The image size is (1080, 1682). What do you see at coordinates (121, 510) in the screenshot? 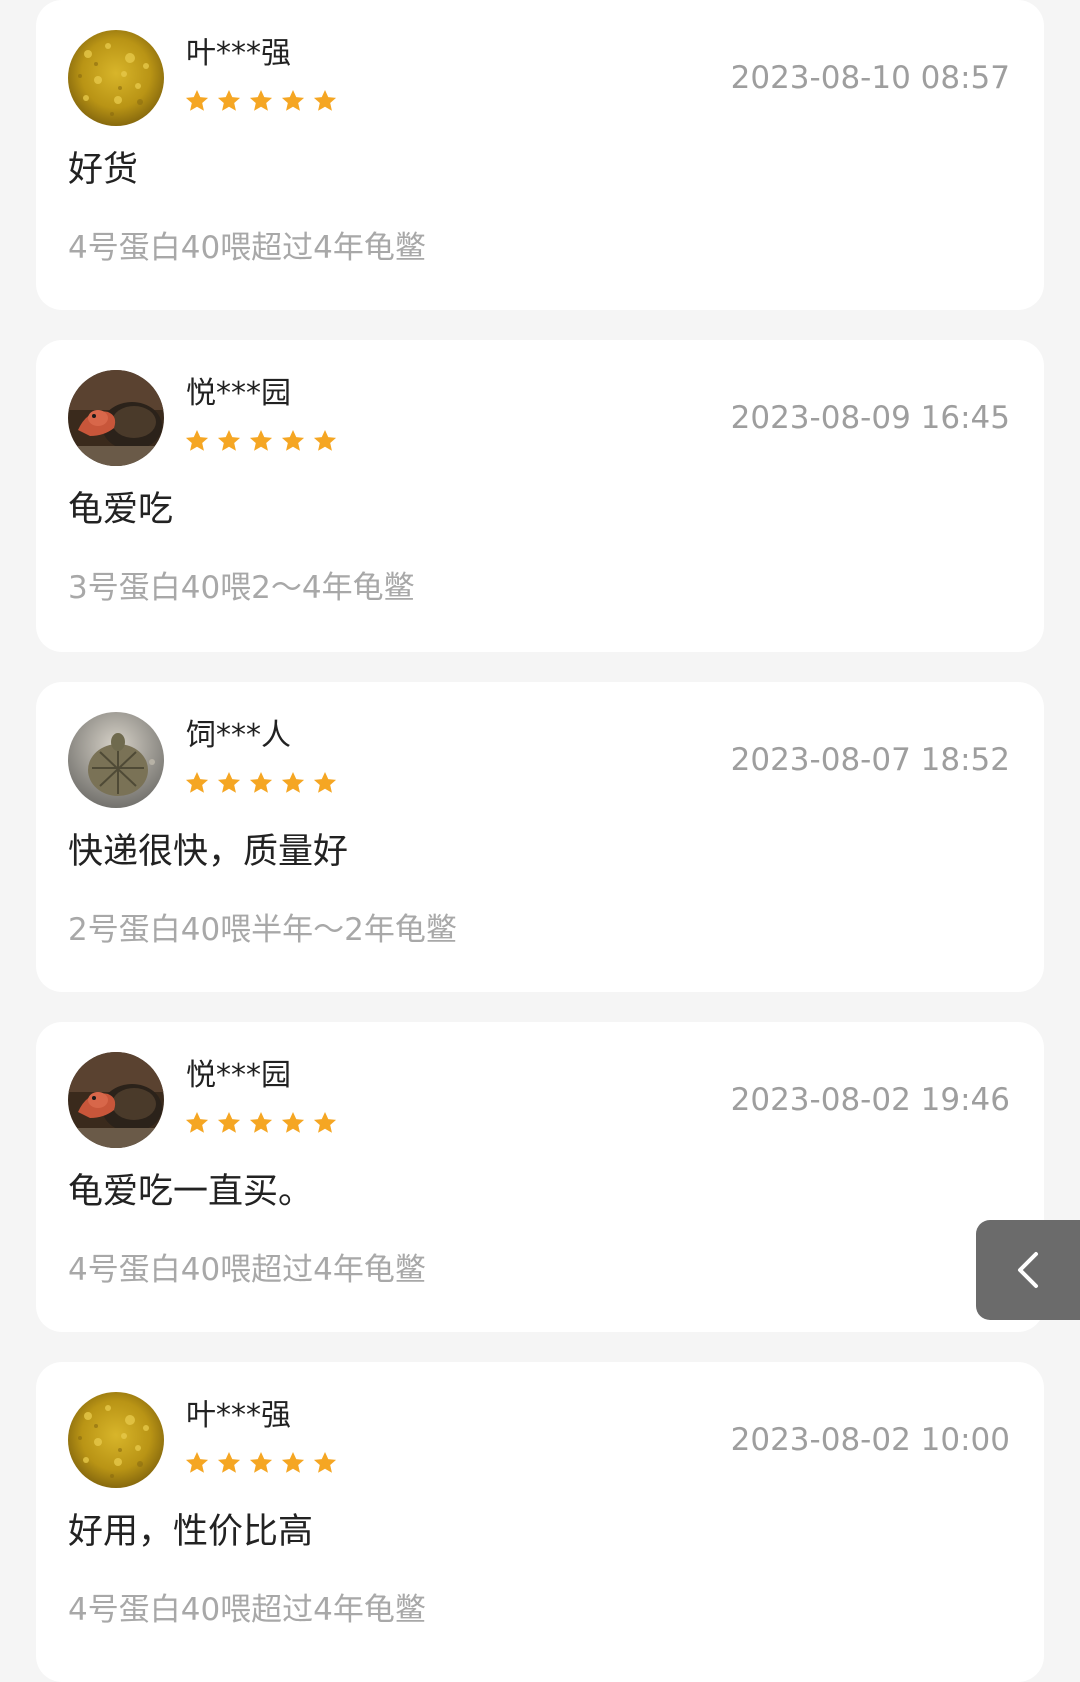
I see `review-comment: 龟爱吃` at bounding box center [121, 510].